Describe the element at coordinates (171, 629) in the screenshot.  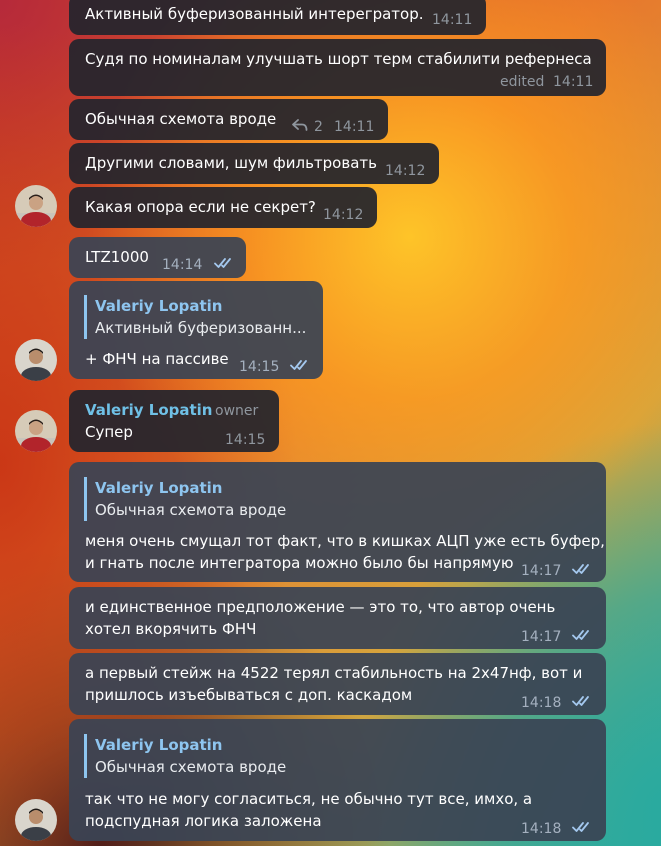
I see `message-text-line: хотел вкорячить ФНЧ` at that location.